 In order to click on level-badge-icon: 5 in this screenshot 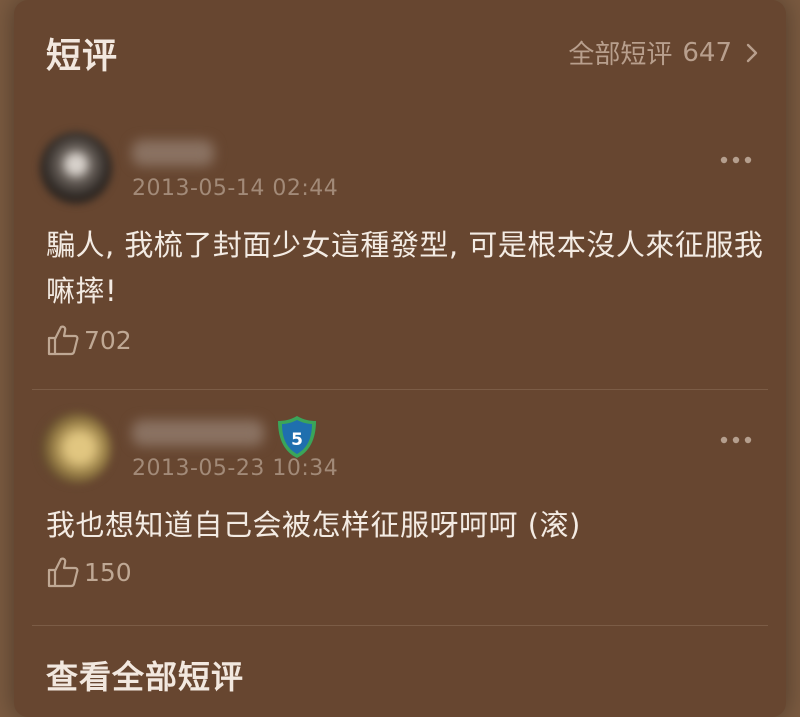, I will do `click(297, 437)`.